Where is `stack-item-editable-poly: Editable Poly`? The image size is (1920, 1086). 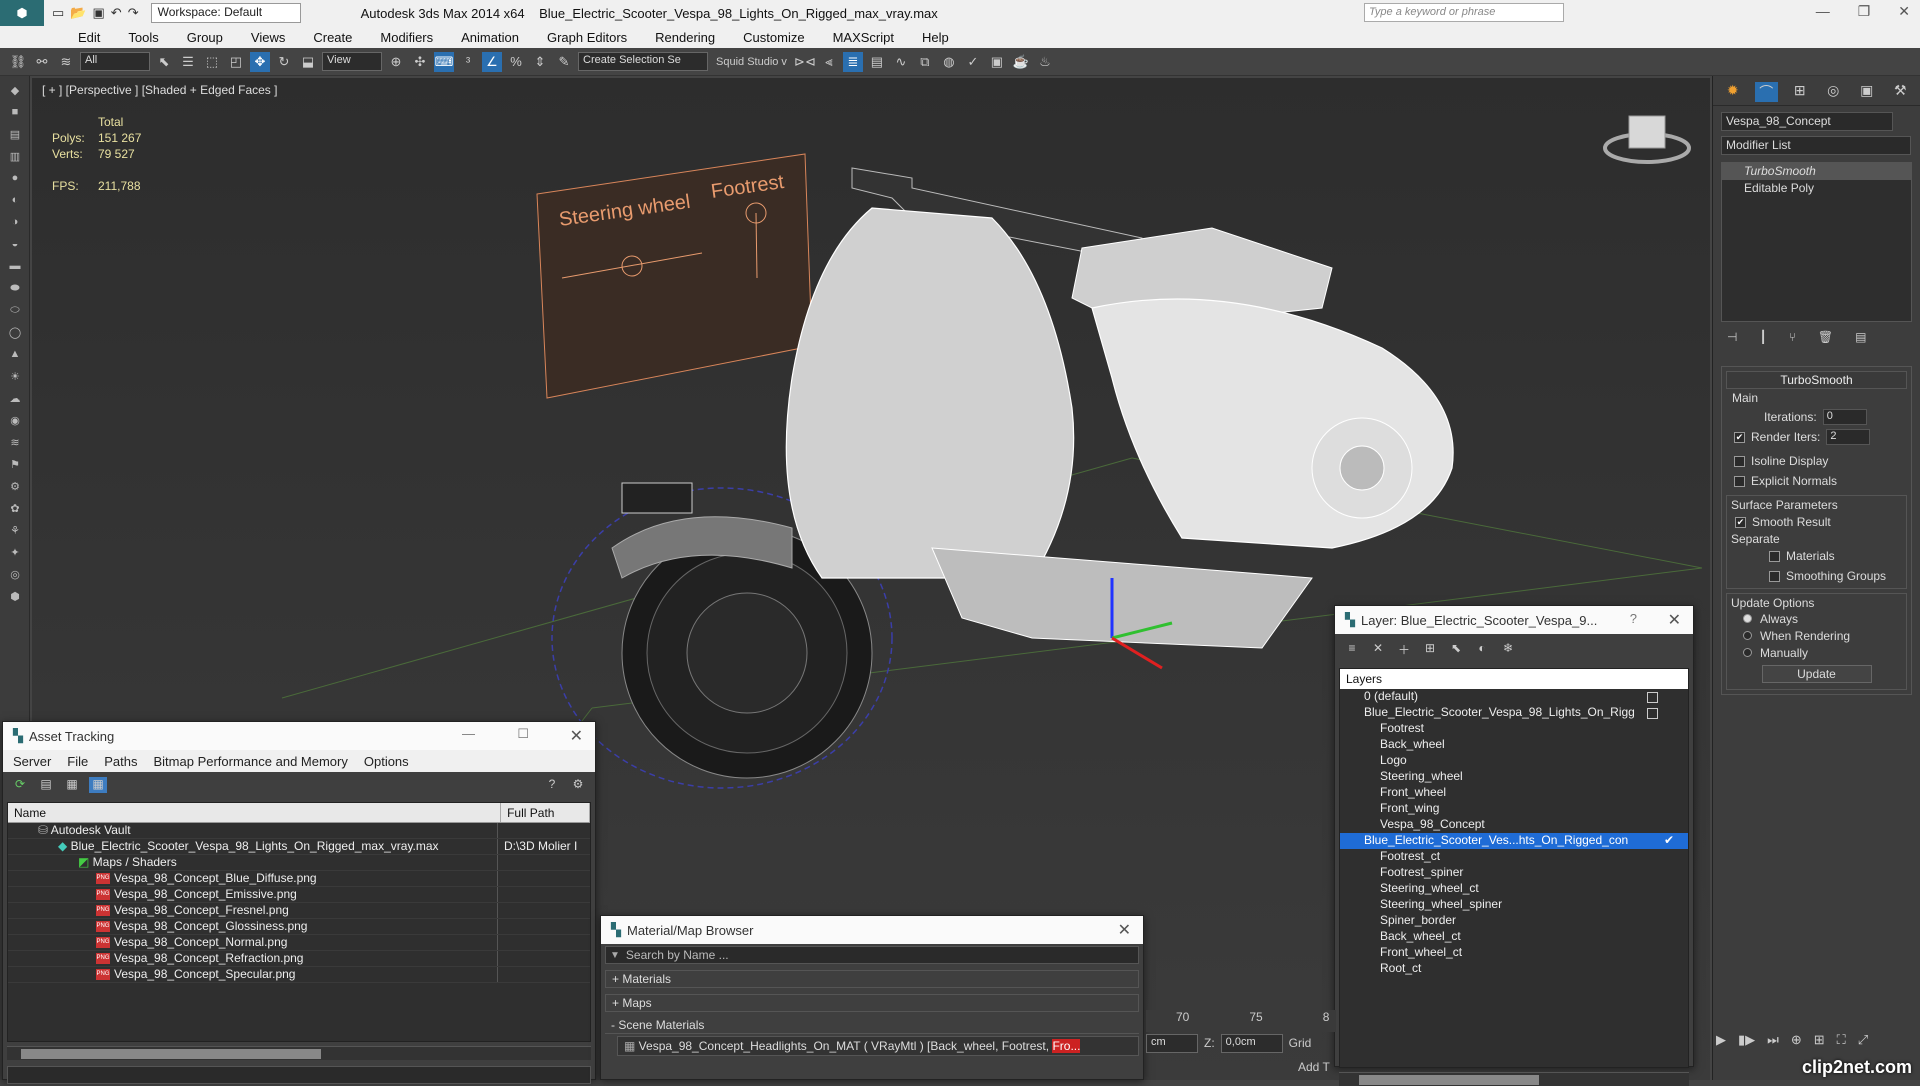 stack-item-editable-poly: Editable Poly is located at coordinates (1816, 188).